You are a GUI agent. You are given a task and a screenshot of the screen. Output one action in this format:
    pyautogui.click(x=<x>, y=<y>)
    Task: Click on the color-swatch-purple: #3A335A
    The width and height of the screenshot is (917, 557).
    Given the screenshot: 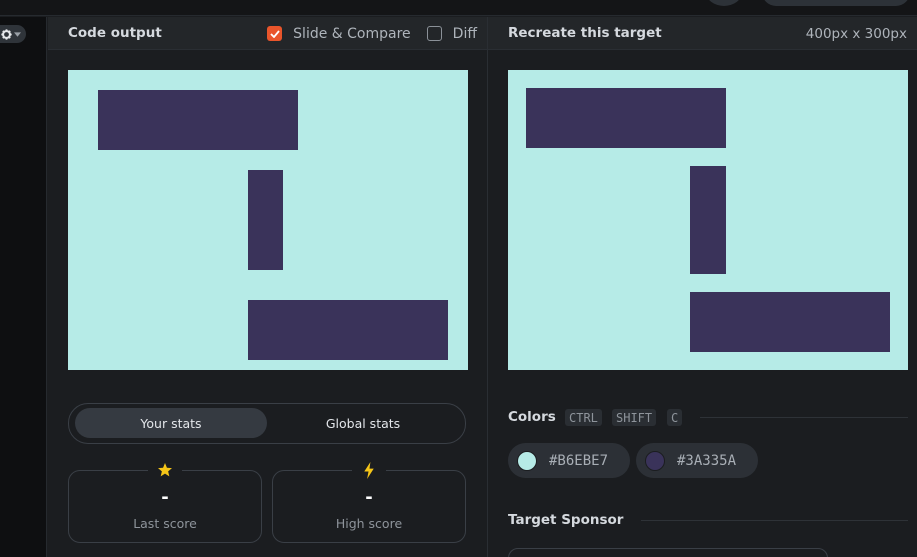 What is the action you would take?
    pyautogui.click(x=697, y=460)
    